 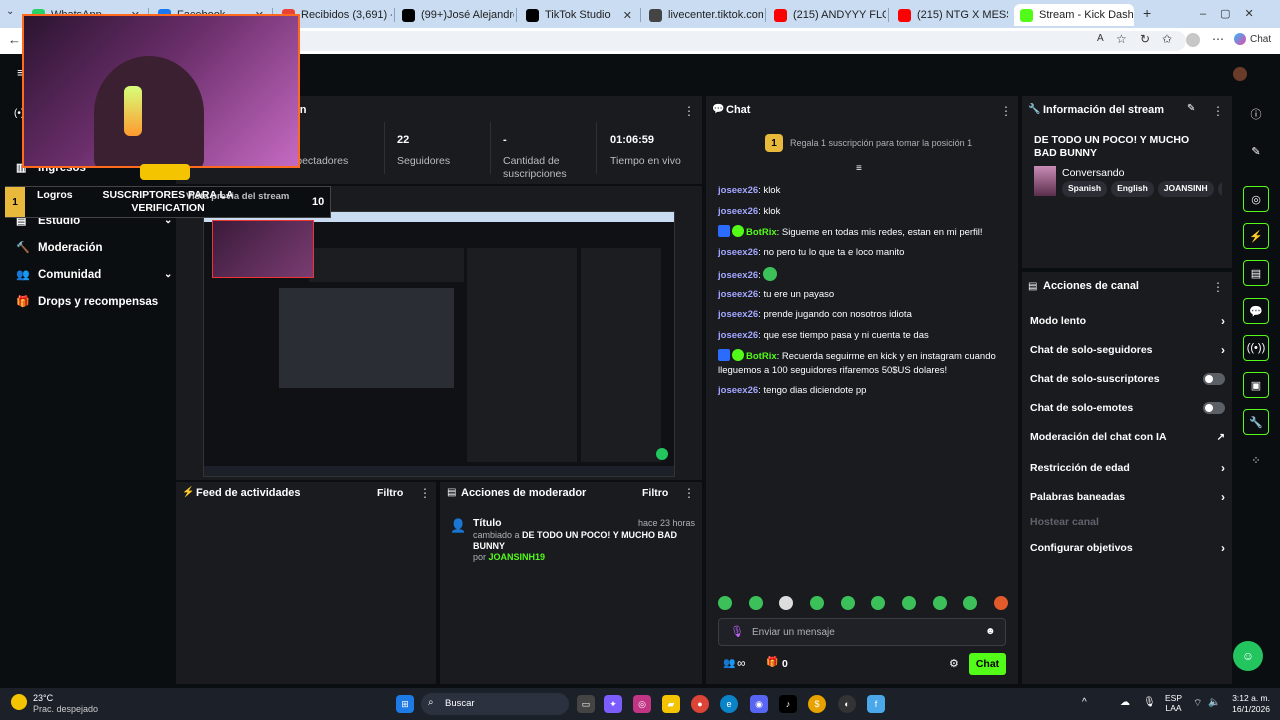 I want to click on channel-action-item: Moderación del chat con IA ↗, so click(x=1127, y=437).